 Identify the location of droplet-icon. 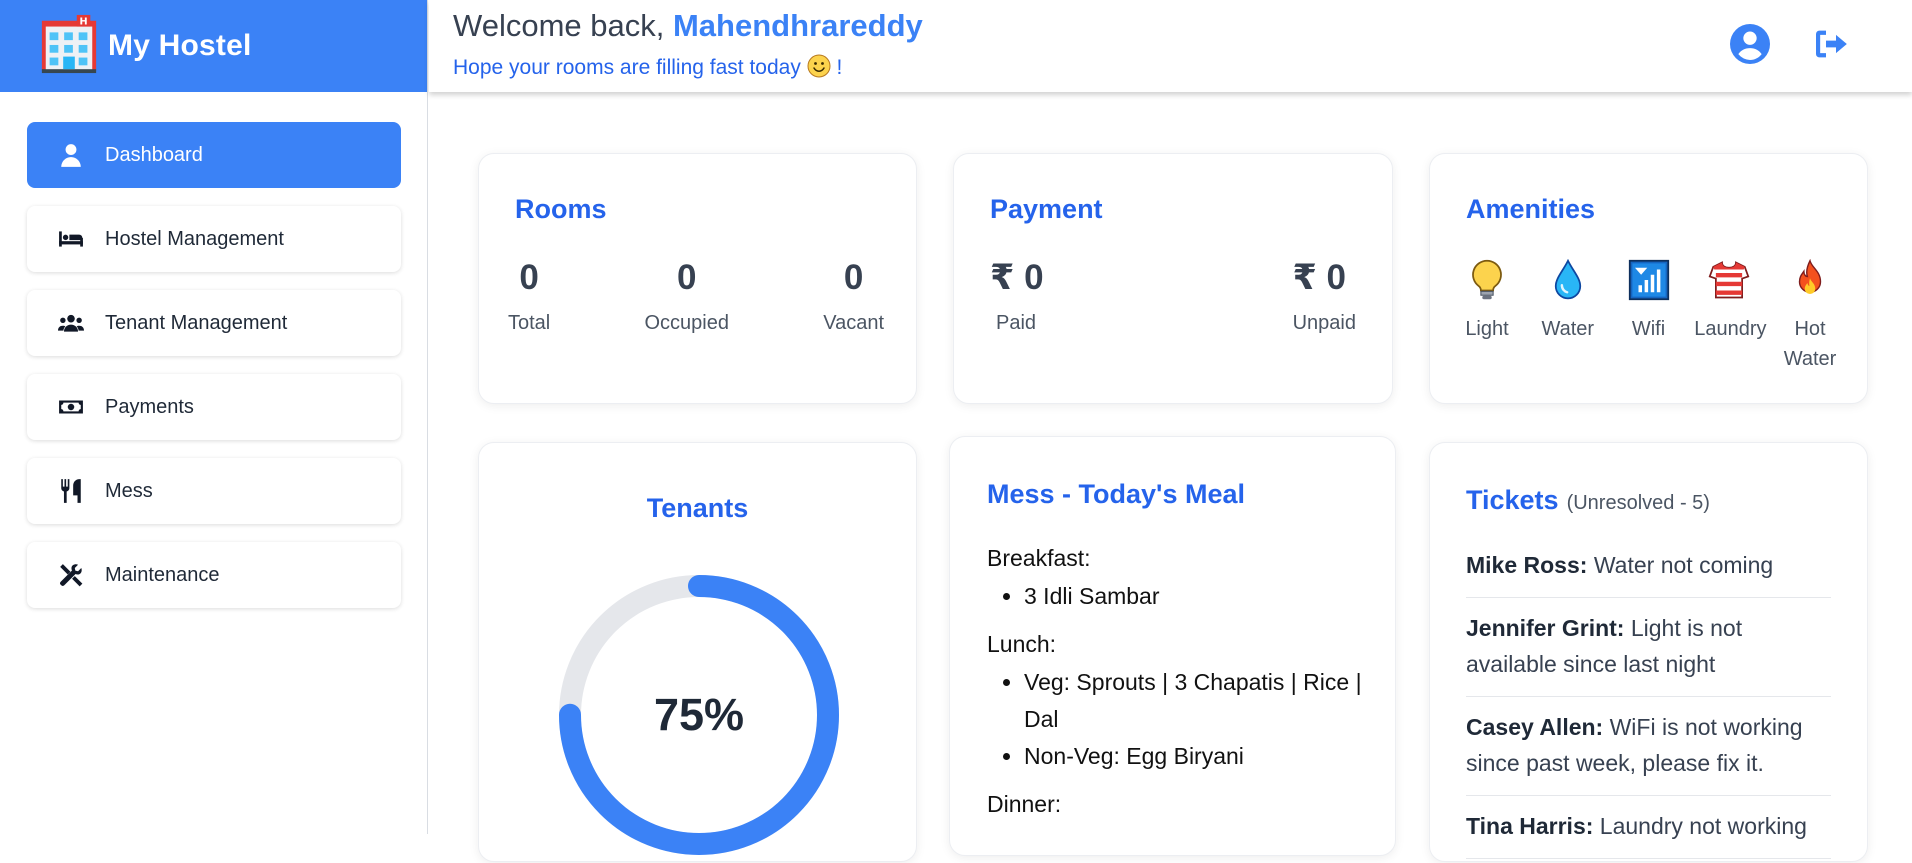
(1568, 280).